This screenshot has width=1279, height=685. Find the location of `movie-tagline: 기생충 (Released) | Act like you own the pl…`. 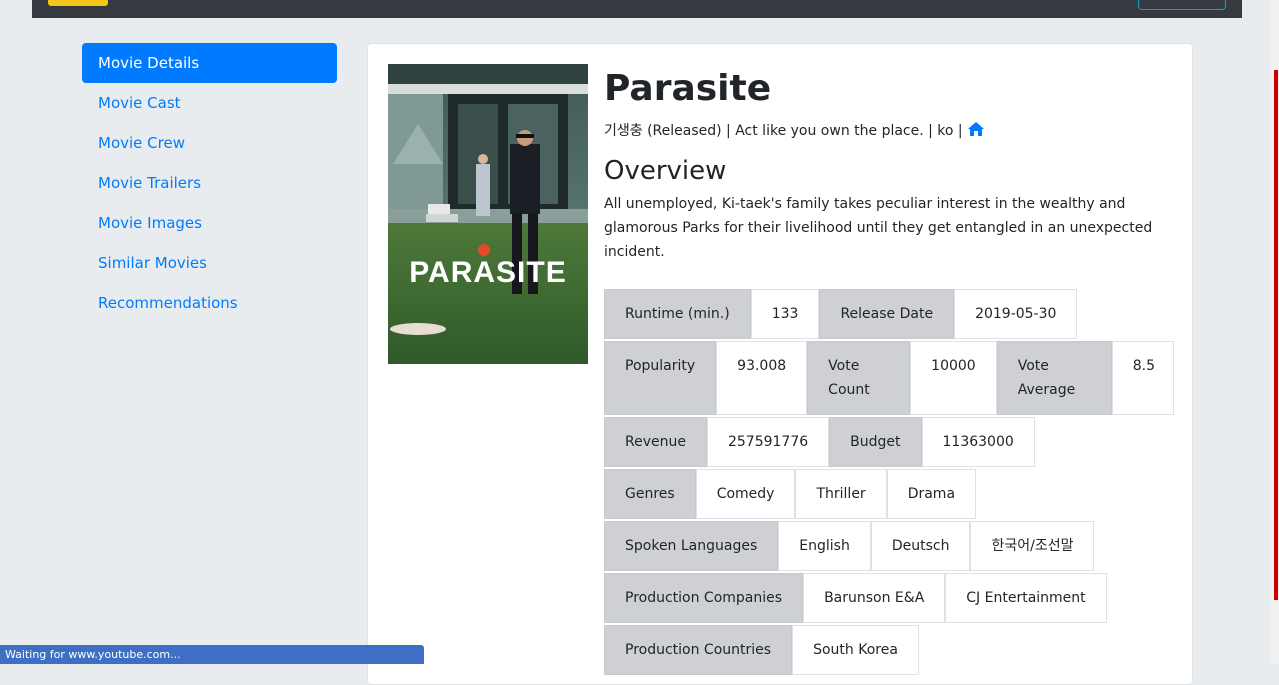

movie-tagline: 기생충 (Released) | Act like you own the pl… is located at coordinates (783, 131).